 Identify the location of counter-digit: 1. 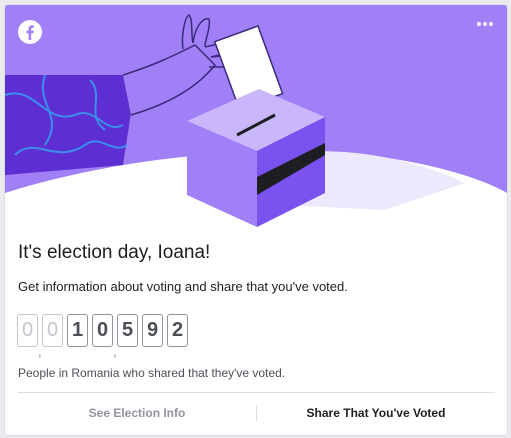
(77, 330).